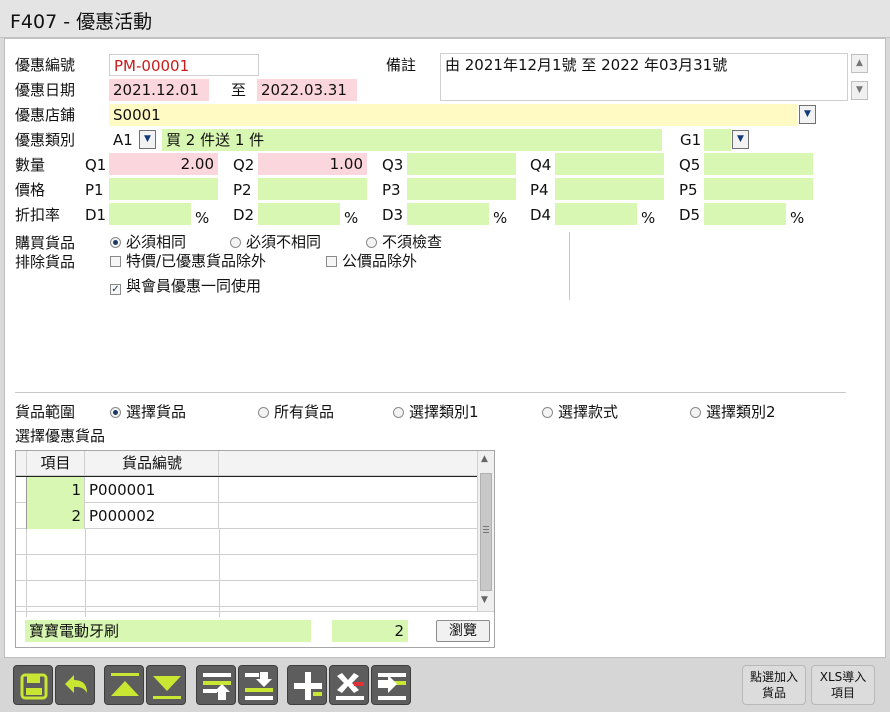 The height and width of the screenshot is (712, 890). I want to click on member-combine-checkbox: ✓ 與會員優惠一同使用, so click(185, 286).